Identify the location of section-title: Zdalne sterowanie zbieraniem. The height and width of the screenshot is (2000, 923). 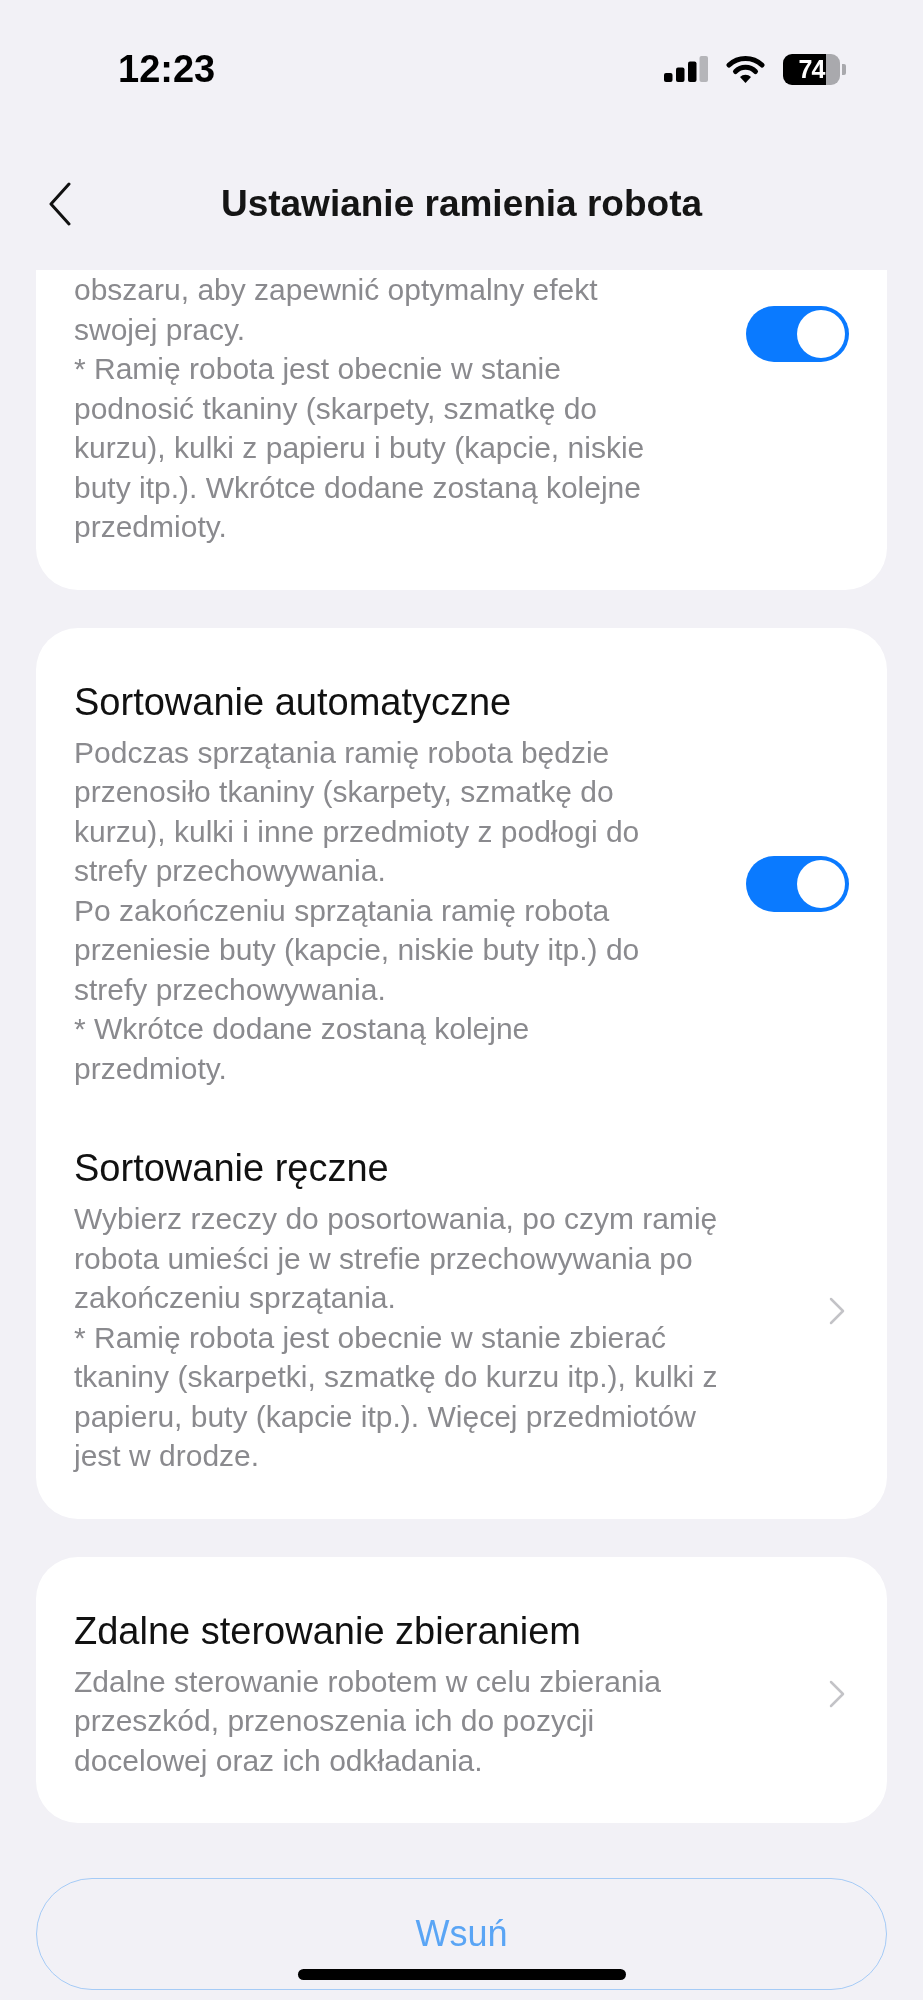
(328, 1630).